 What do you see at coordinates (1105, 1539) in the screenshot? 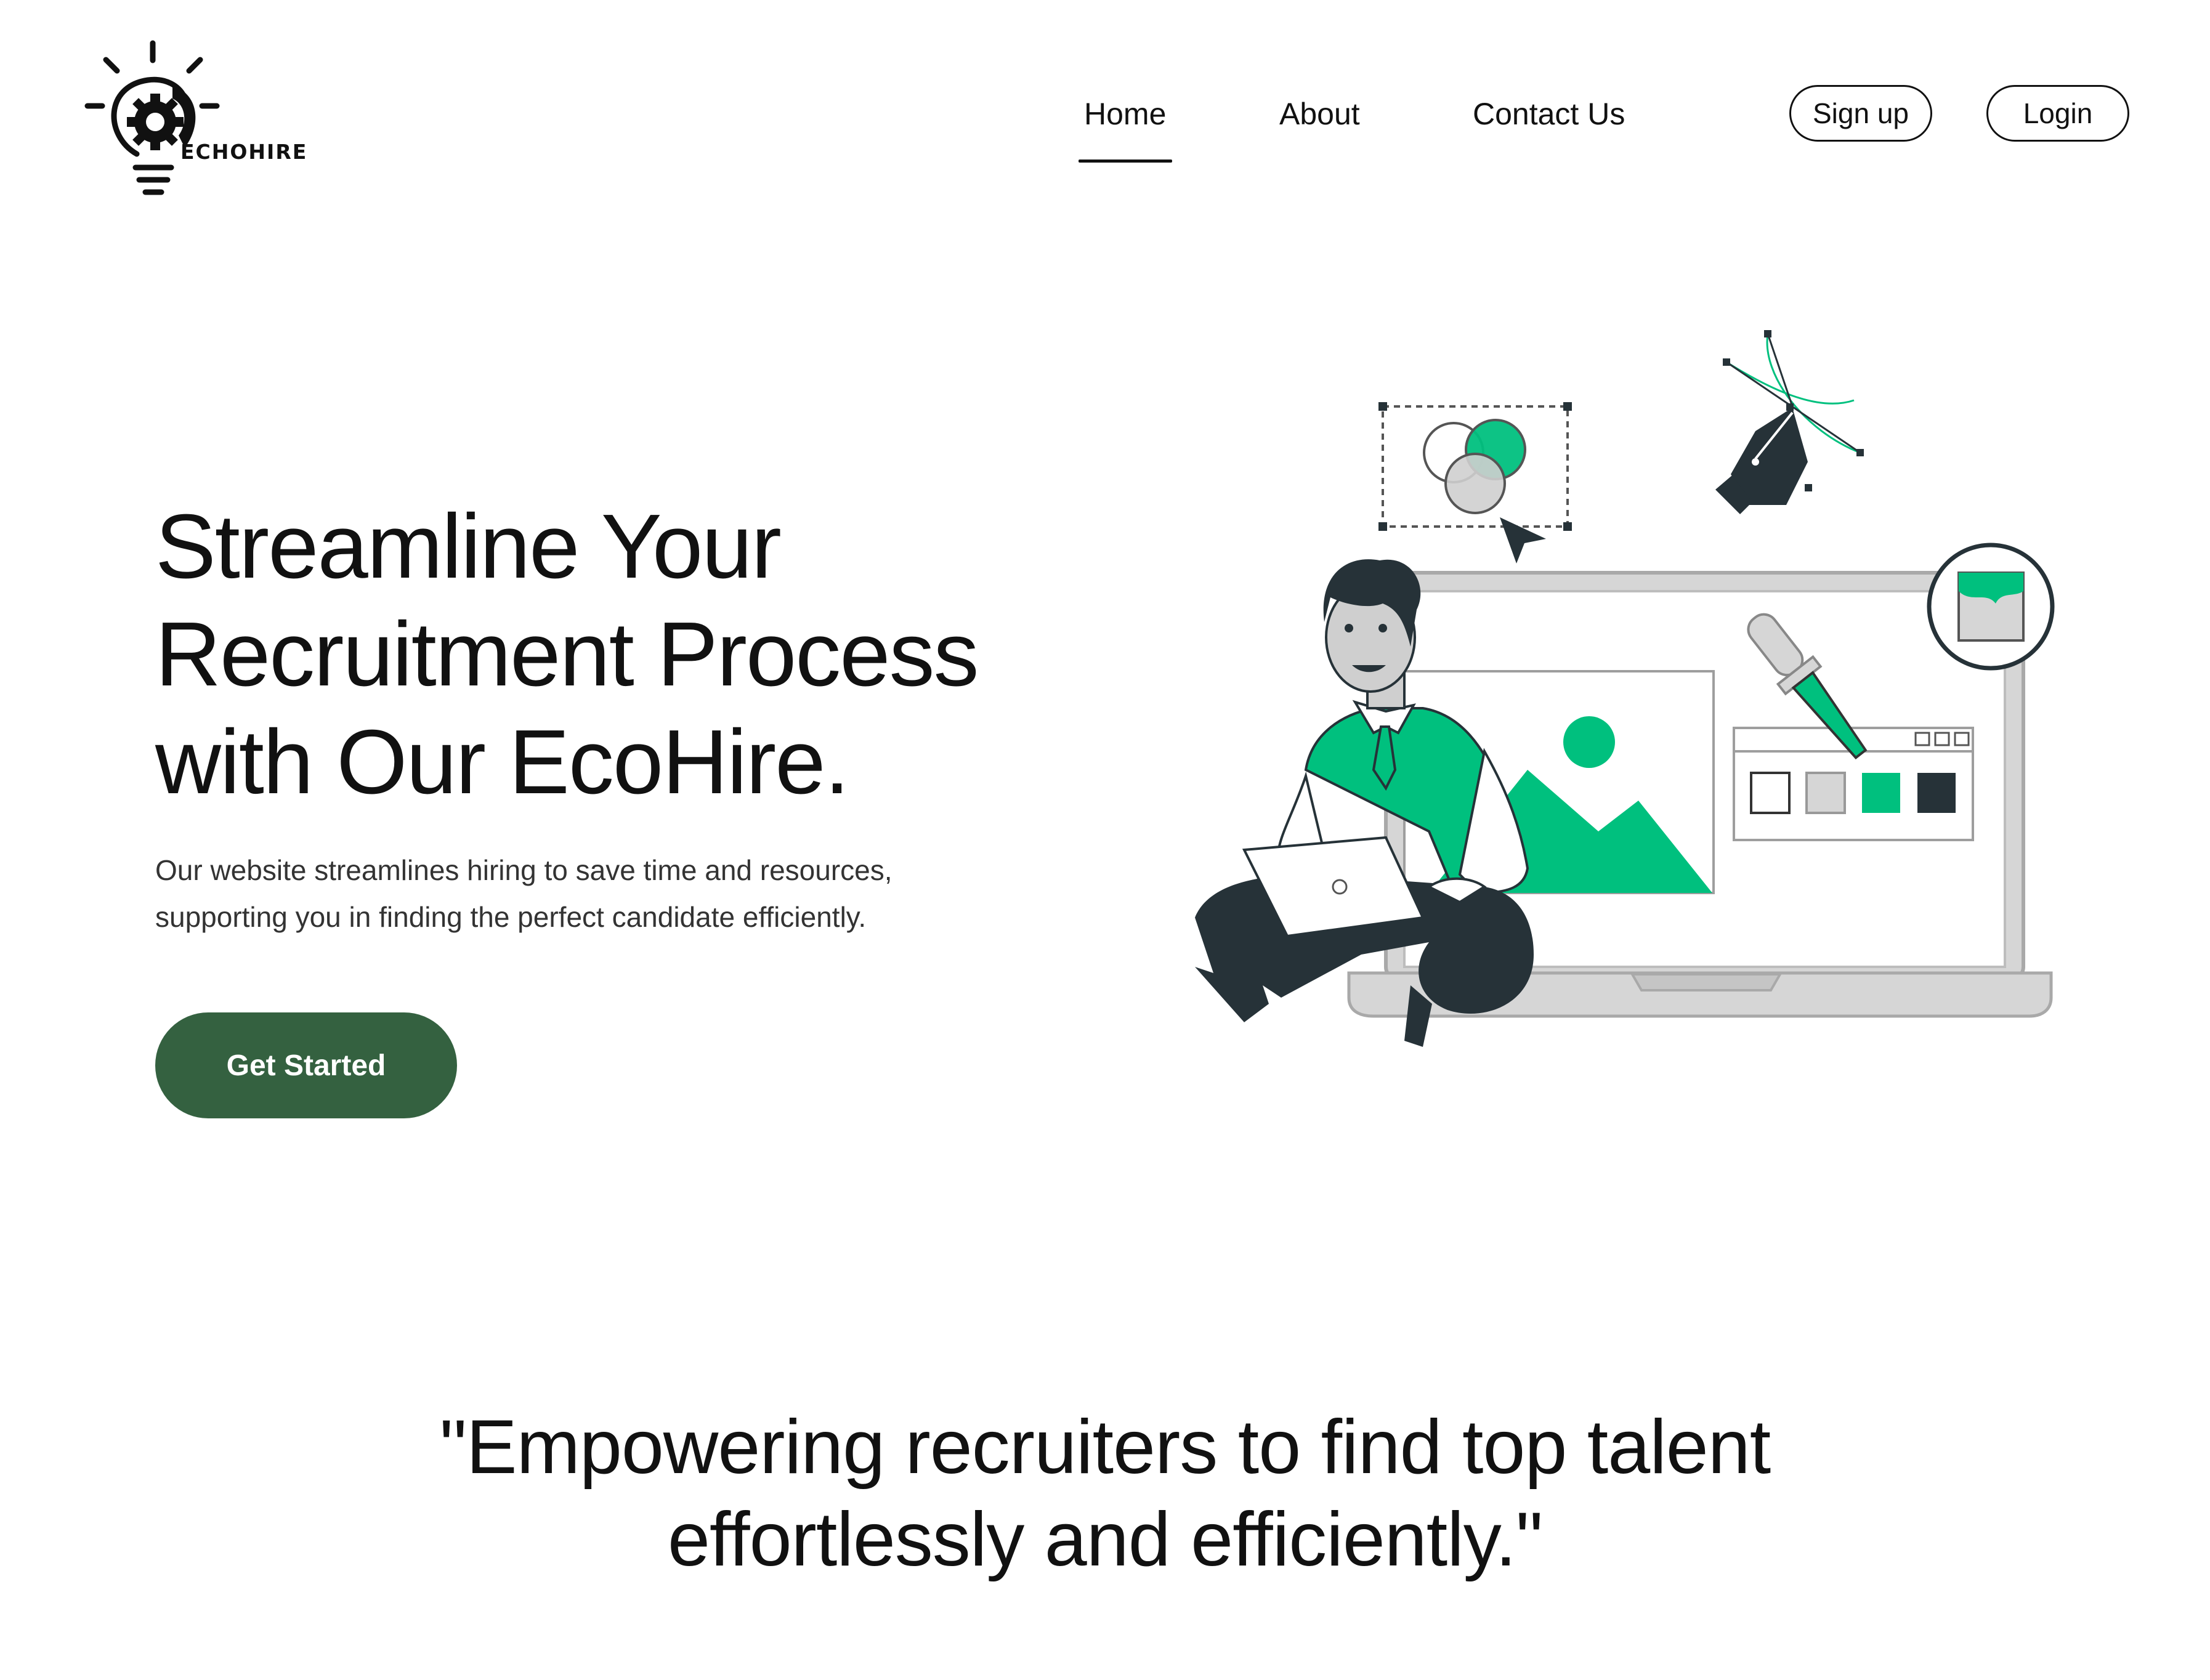
I see `quote-line: effortlessly and efficiently."` at bounding box center [1105, 1539].